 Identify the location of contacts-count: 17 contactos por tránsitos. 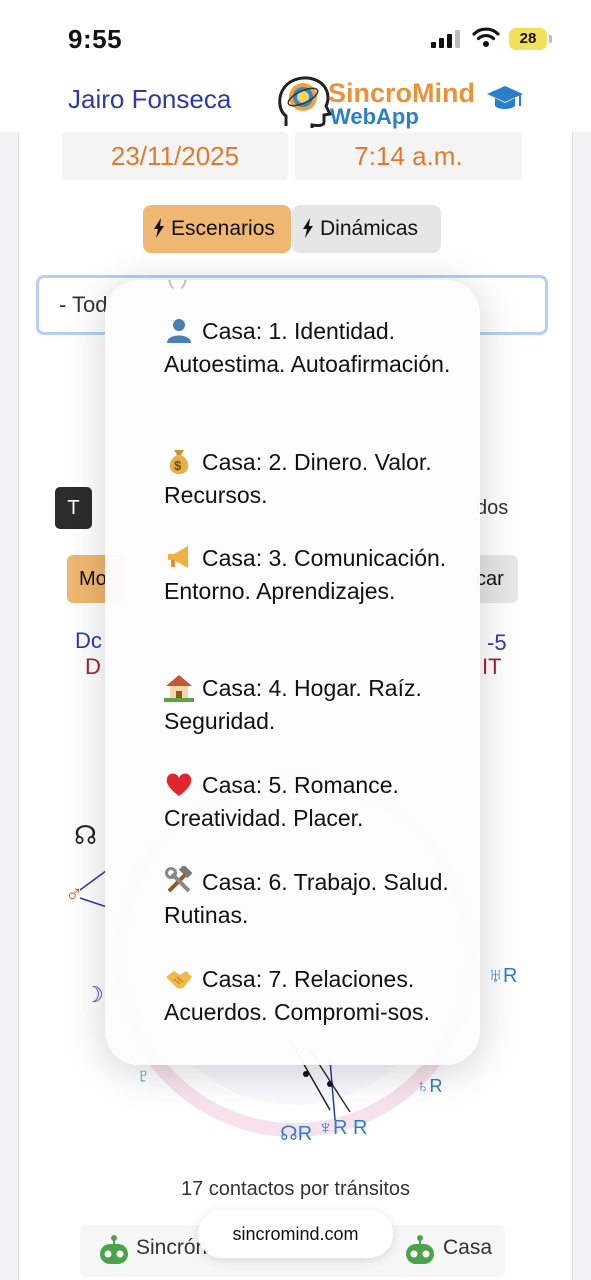
(295, 1189).